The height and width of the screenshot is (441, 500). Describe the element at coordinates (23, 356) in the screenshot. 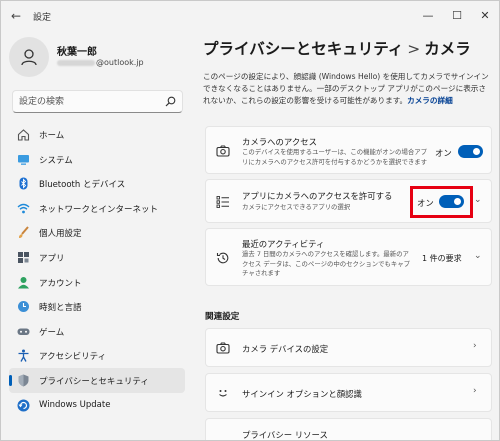

I see `accessibility-icon` at that location.